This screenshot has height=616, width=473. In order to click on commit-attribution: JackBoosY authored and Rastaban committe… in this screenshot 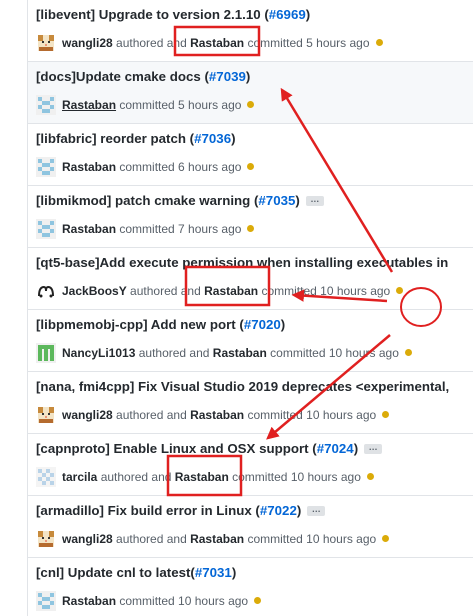, I will do `click(233, 291)`.